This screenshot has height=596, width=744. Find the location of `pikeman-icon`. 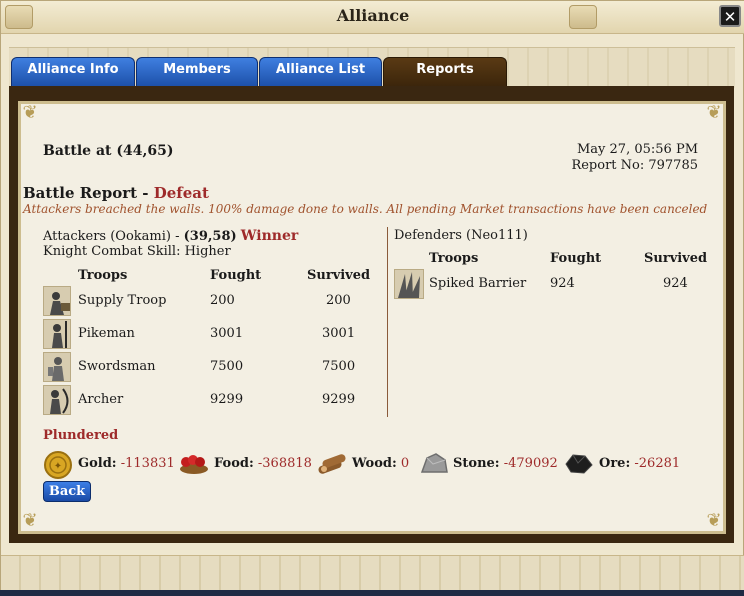

pikeman-icon is located at coordinates (57, 334).